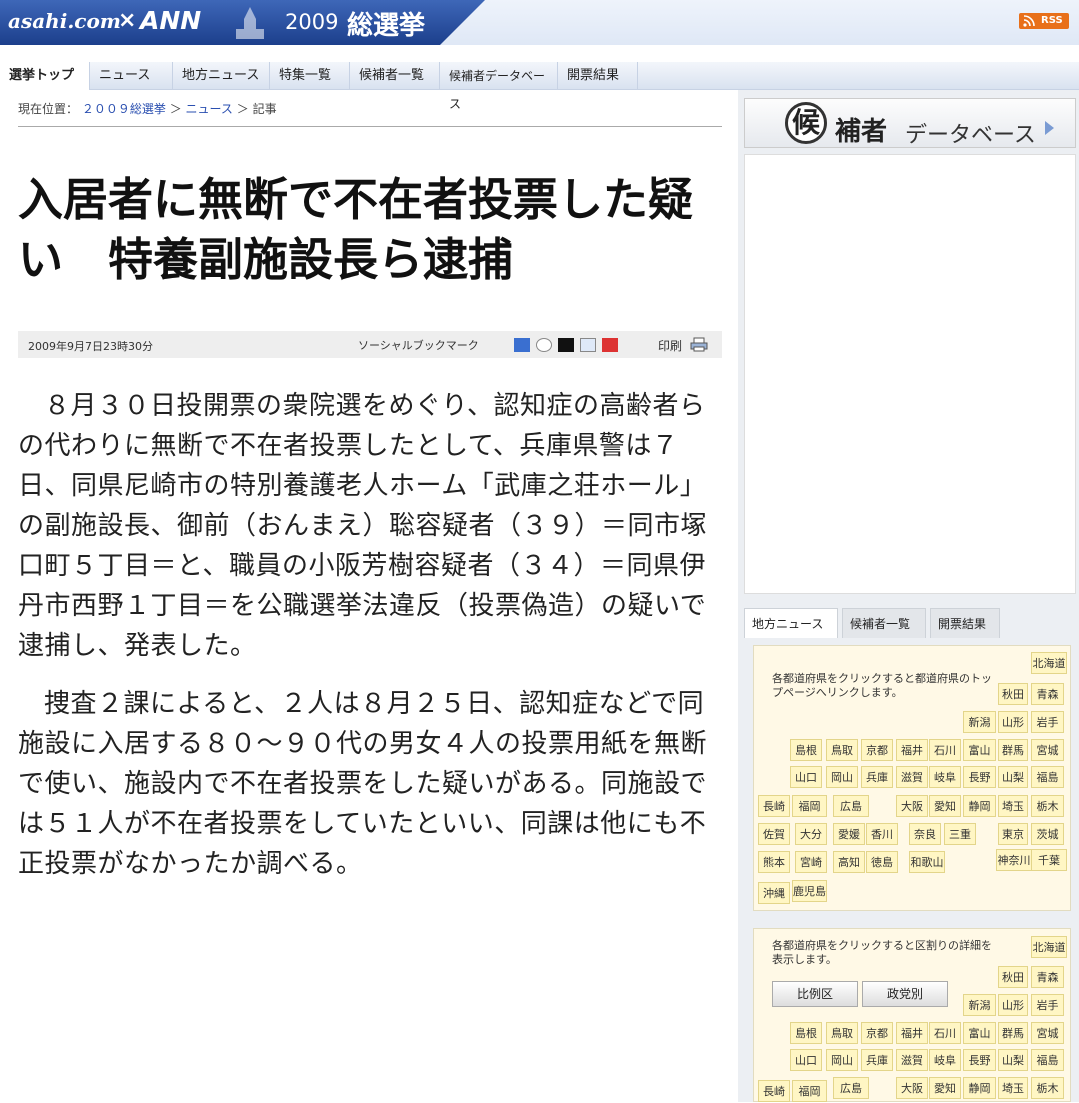 The image size is (1079, 1103). What do you see at coordinates (64, 21) in the screenshot?
I see `asahi-logo: asahi.com` at bounding box center [64, 21].